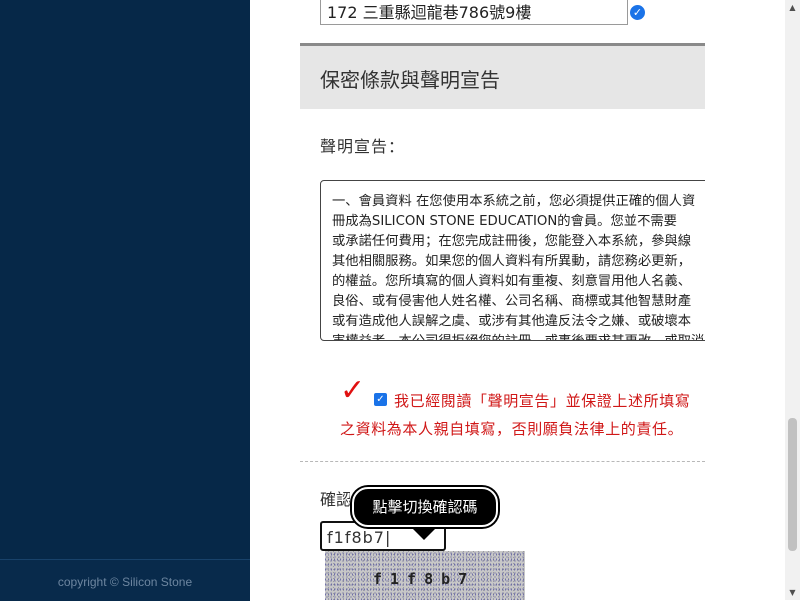  What do you see at coordinates (792, 300) in the screenshot?
I see `page-scrollbar: ▲ ▼` at bounding box center [792, 300].